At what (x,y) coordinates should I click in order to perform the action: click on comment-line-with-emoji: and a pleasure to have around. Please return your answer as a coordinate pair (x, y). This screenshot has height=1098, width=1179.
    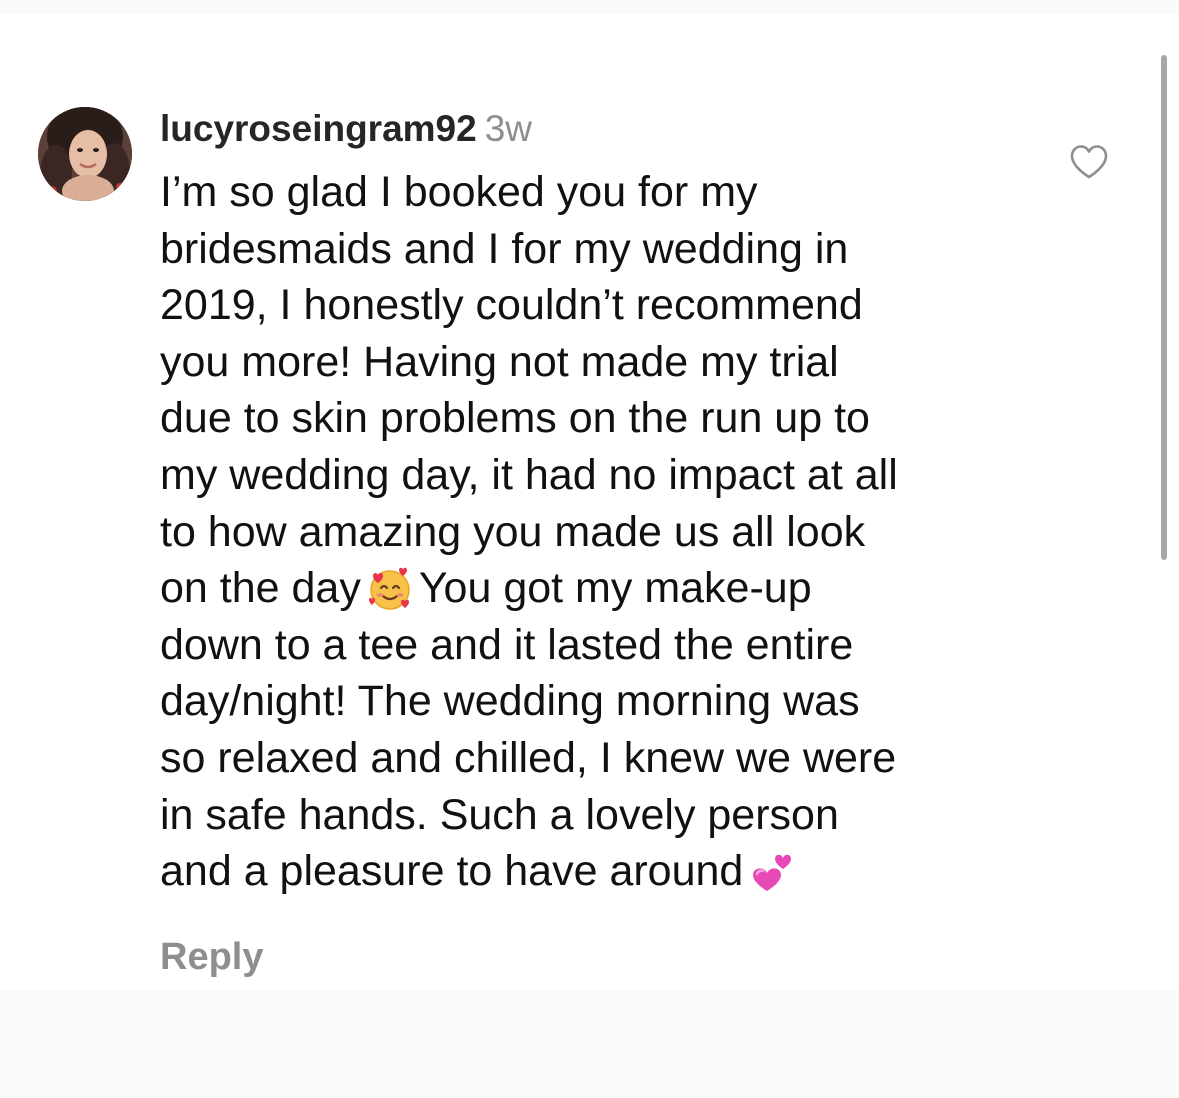
    Looking at the image, I should click on (600, 871).